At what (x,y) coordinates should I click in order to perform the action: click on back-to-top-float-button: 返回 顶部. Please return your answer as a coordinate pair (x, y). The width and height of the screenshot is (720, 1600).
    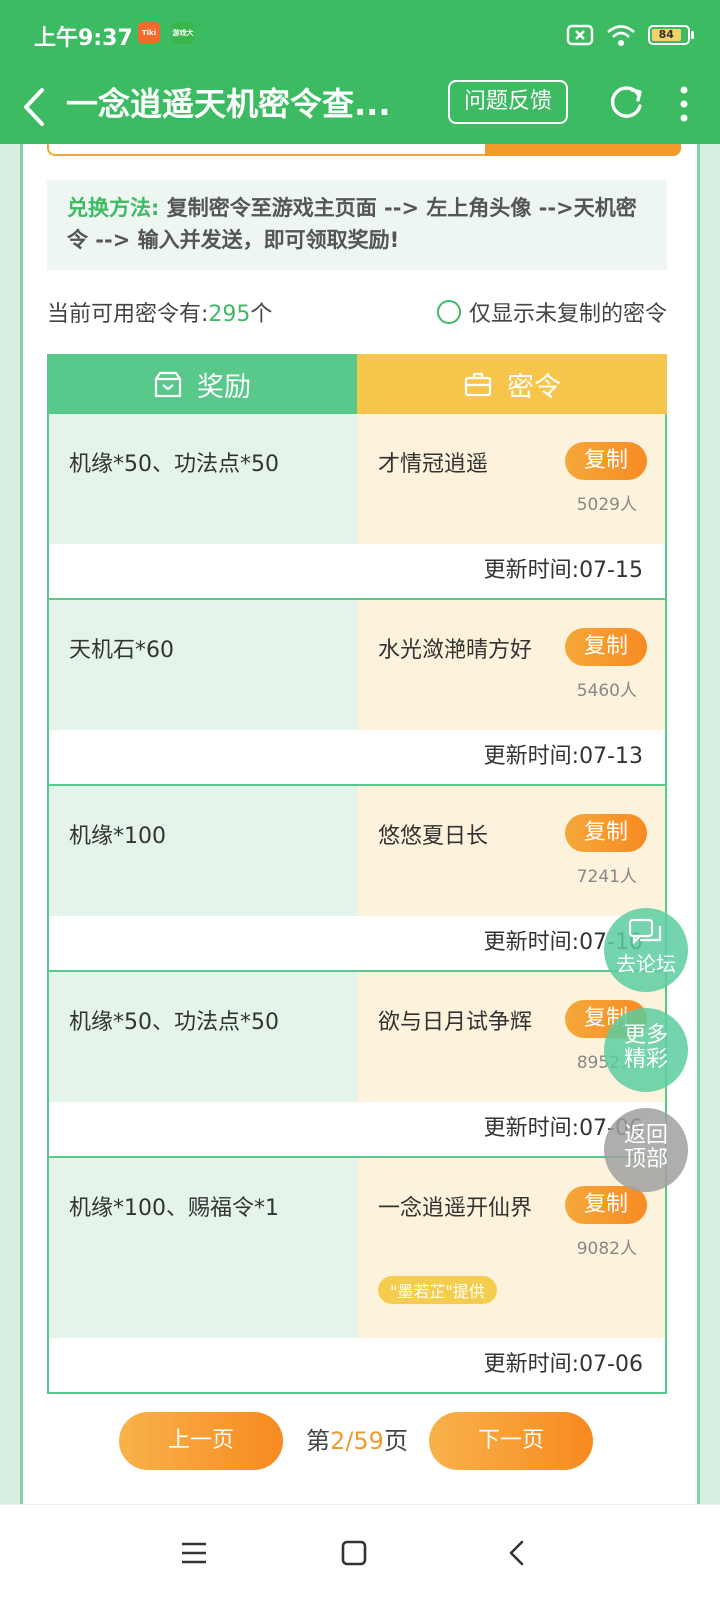
    Looking at the image, I should click on (646, 1150).